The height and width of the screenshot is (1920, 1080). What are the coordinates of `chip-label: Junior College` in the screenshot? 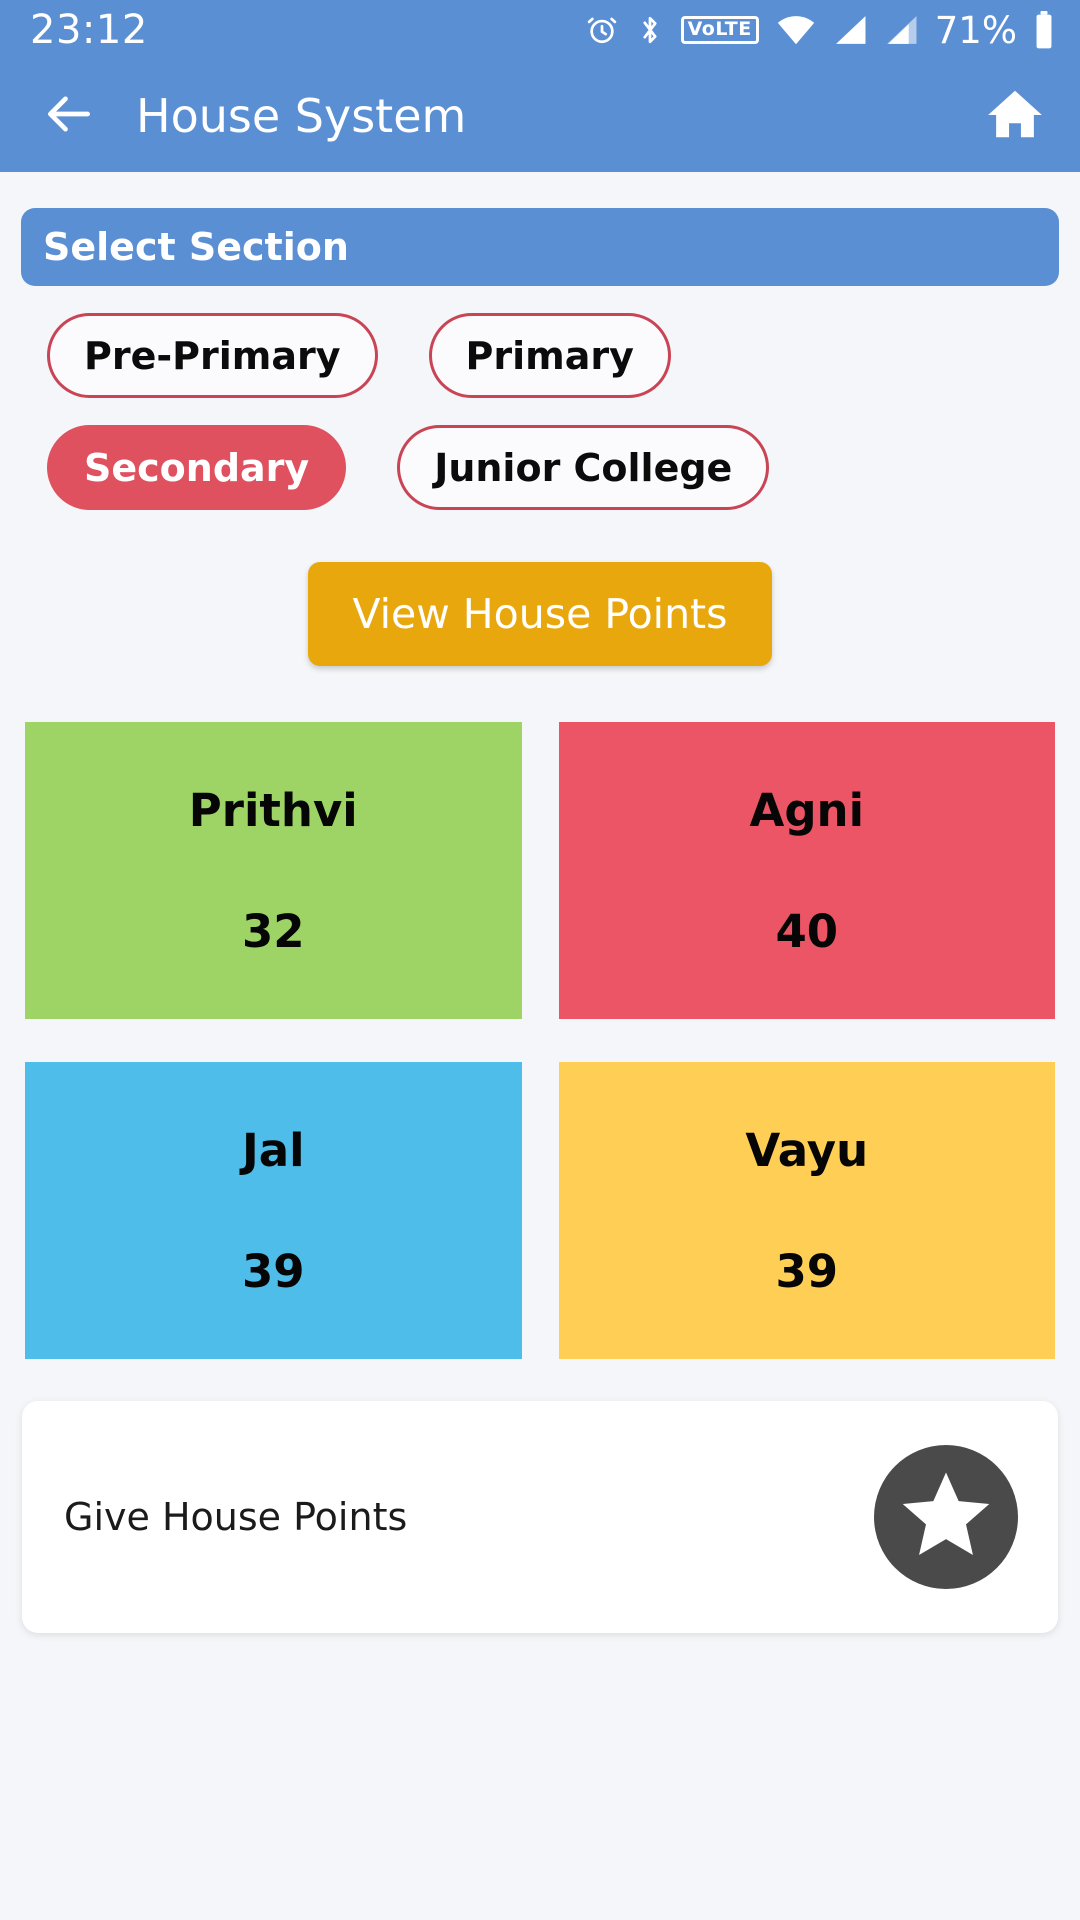 It's located at (583, 467).